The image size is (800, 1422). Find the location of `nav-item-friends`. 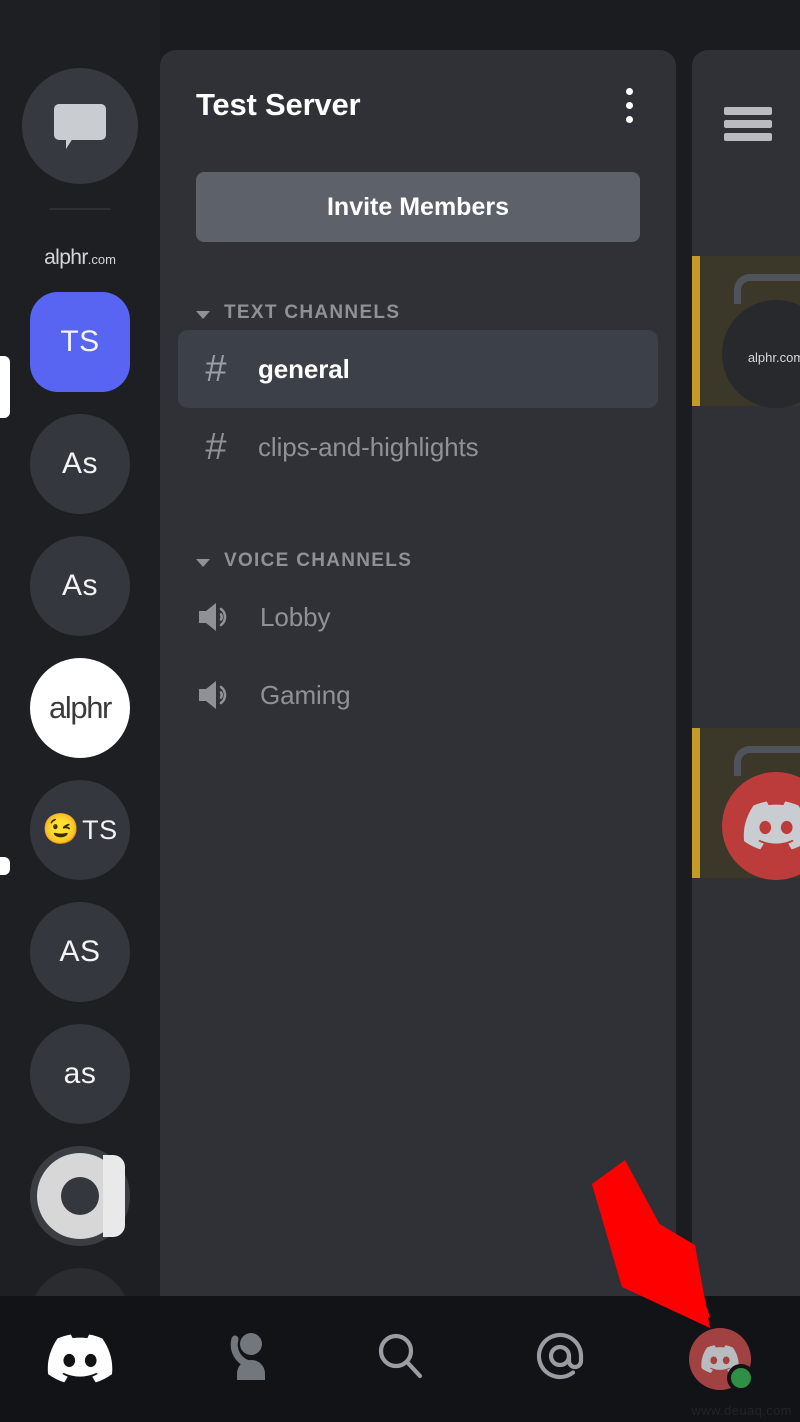

nav-item-friends is located at coordinates (240, 1359).